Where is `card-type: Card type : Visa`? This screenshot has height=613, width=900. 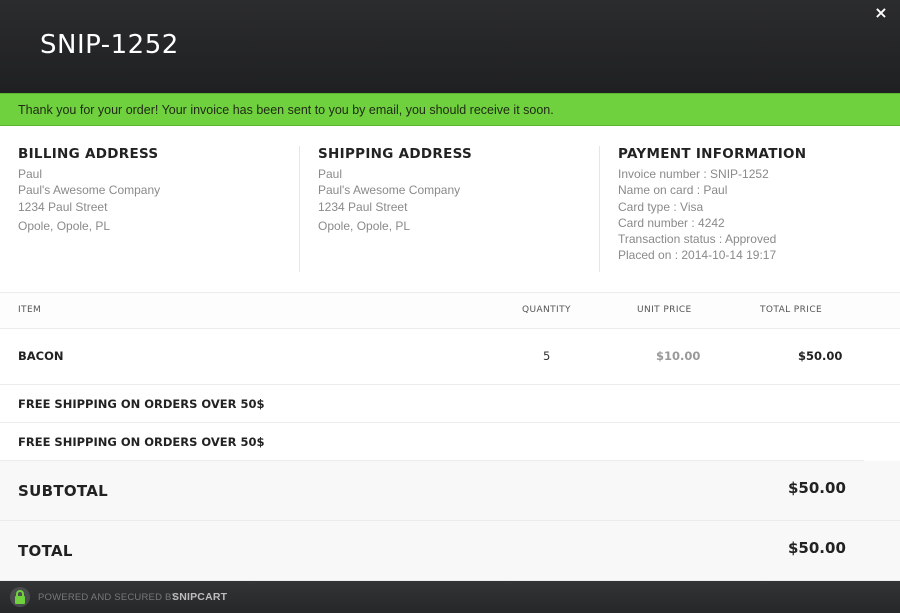
card-type: Card type : Visa is located at coordinates (661, 206).